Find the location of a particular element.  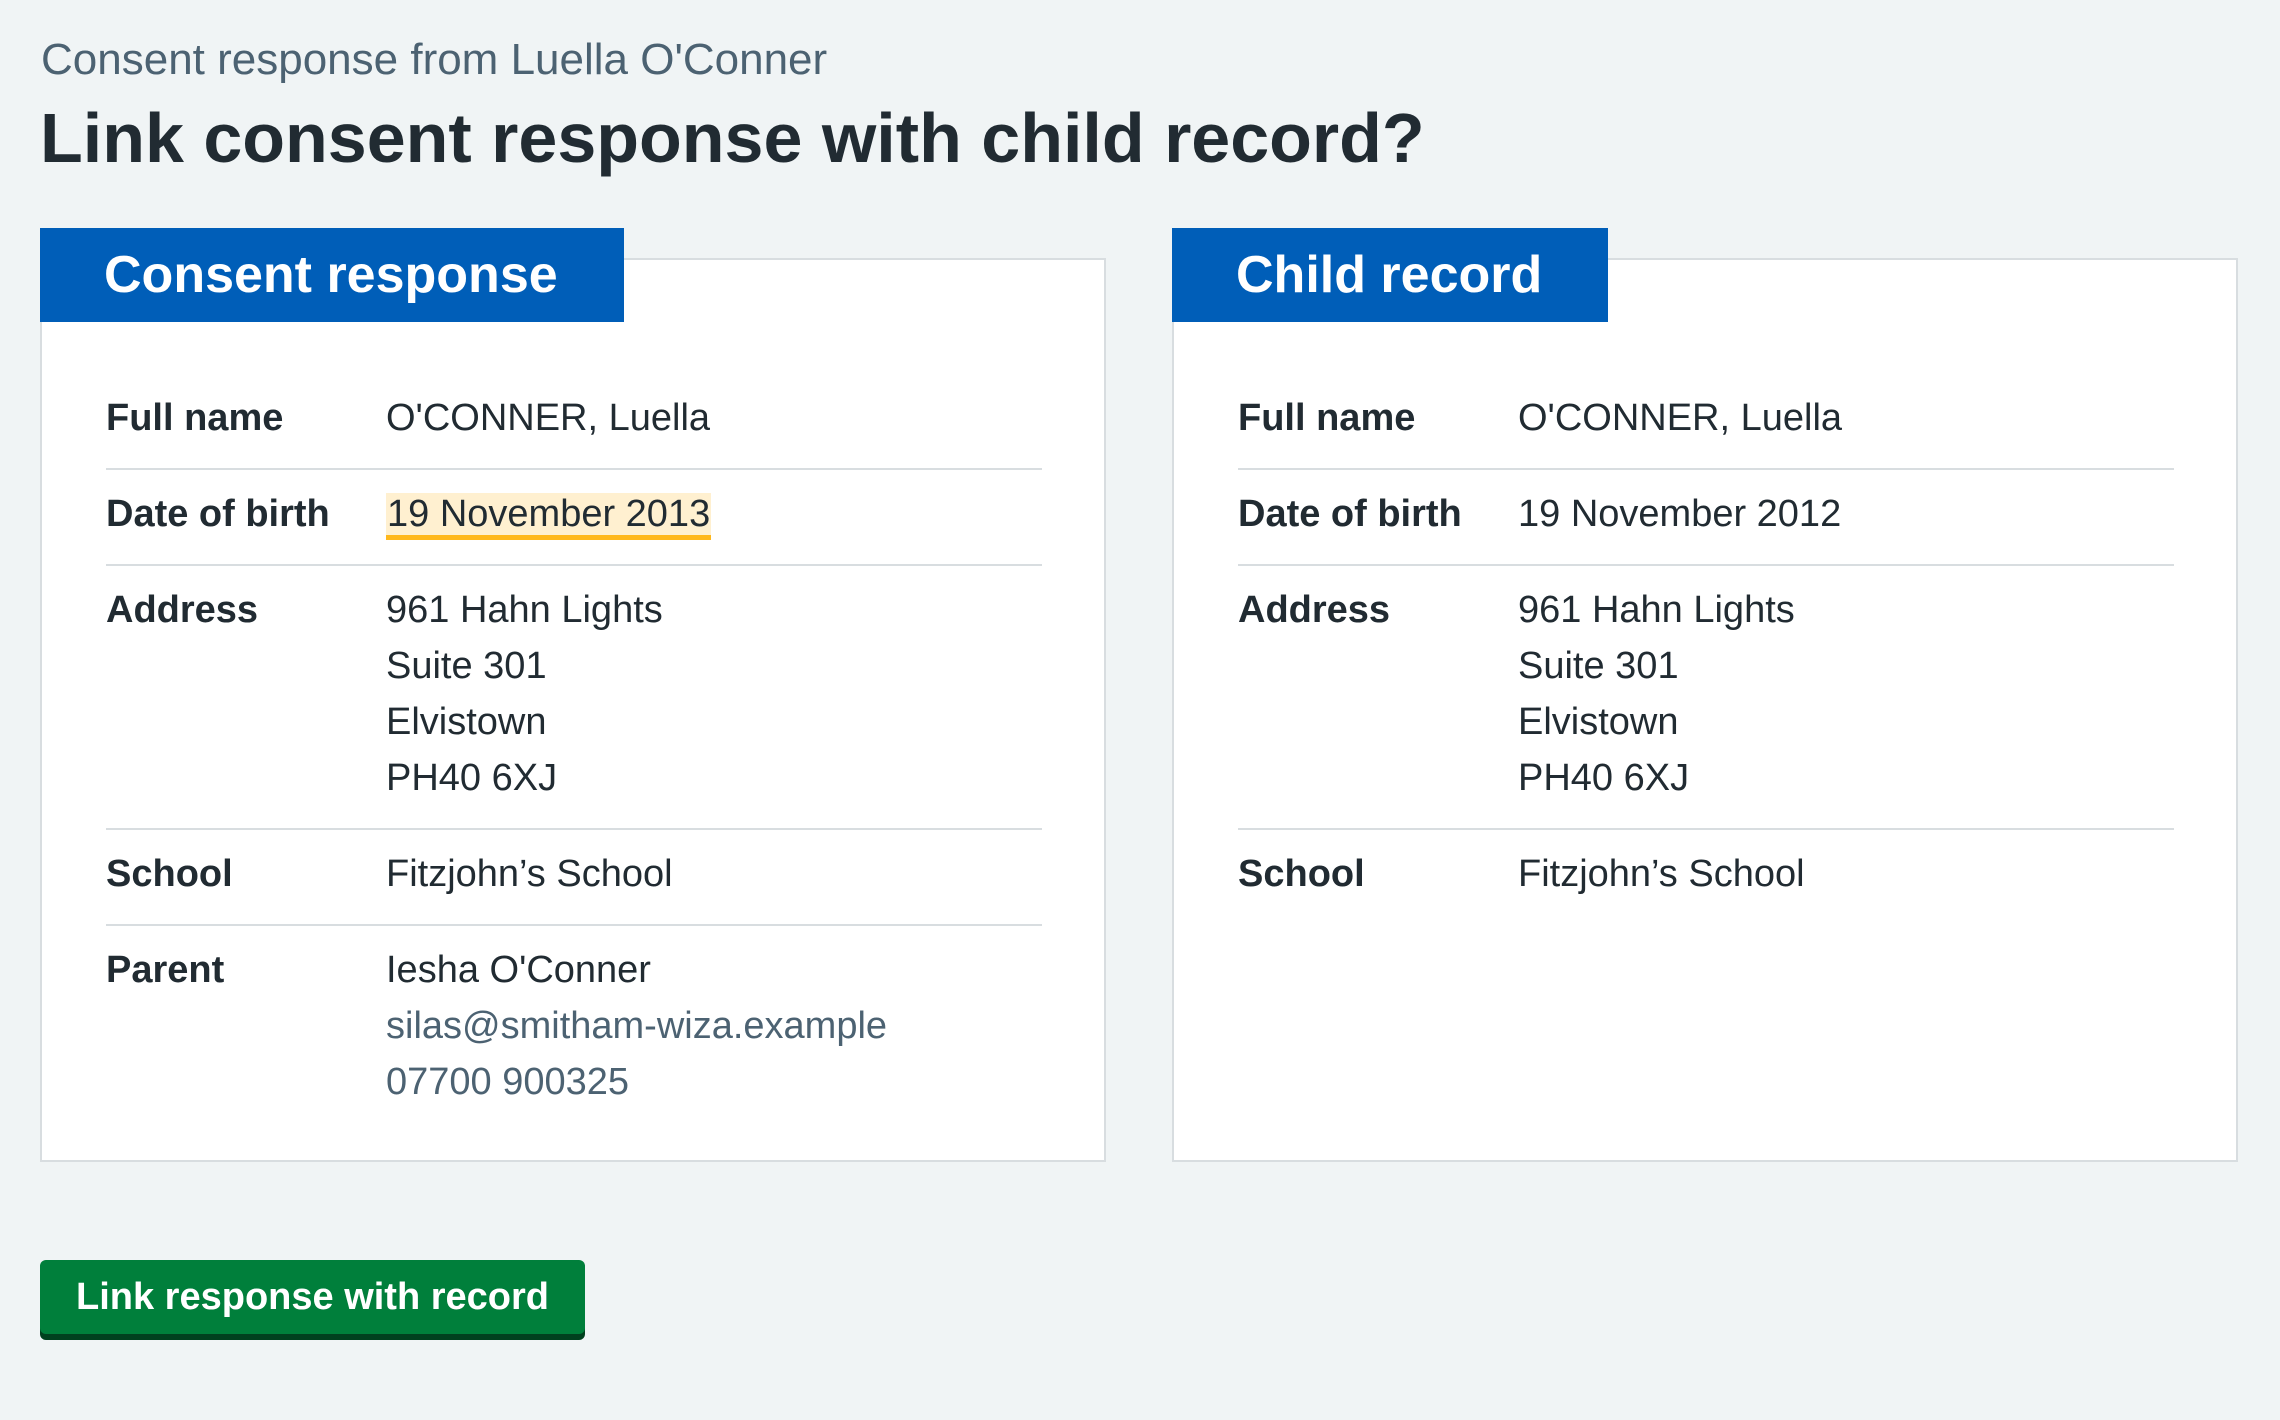

date-of-birth-value-wrapper: 19 November 2013 is located at coordinates (549, 514).